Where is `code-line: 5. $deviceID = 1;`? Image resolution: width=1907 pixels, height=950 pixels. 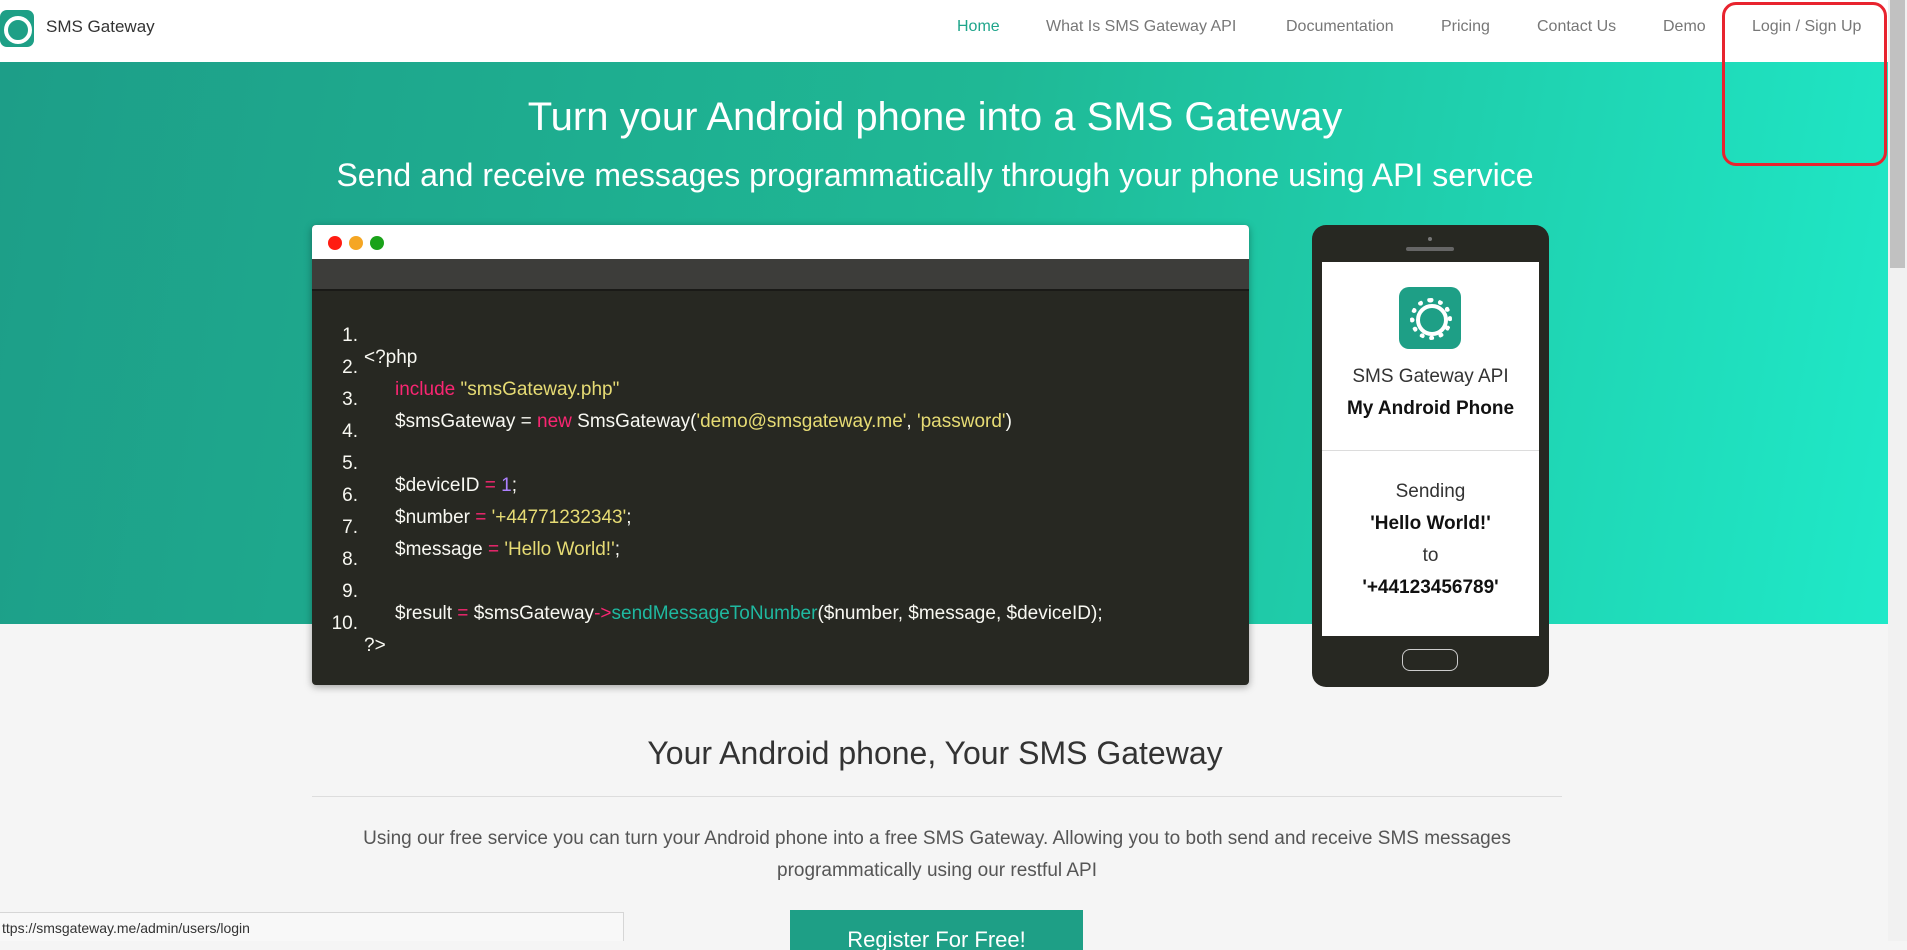 code-line: 5. $deviceID = 1; is located at coordinates (430, 474).